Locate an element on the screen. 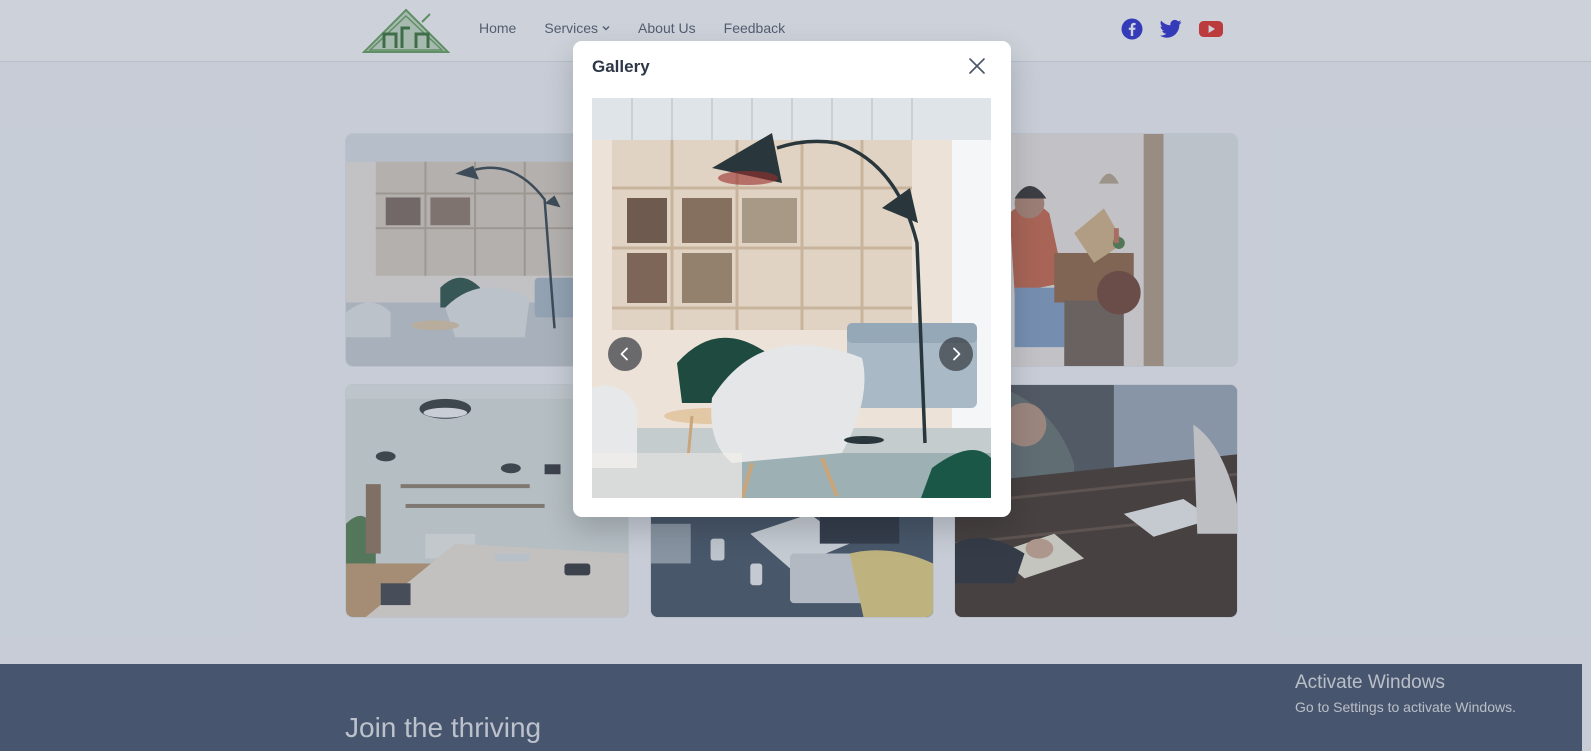 The image size is (1591, 751). chevron-left-icon is located at coordinates (624, 354).